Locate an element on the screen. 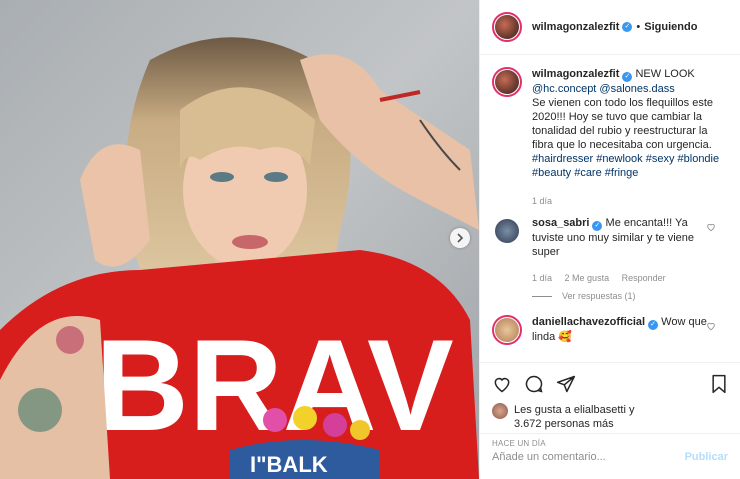  comment-username: sosa_sabri is located at coordinates (560, 223).